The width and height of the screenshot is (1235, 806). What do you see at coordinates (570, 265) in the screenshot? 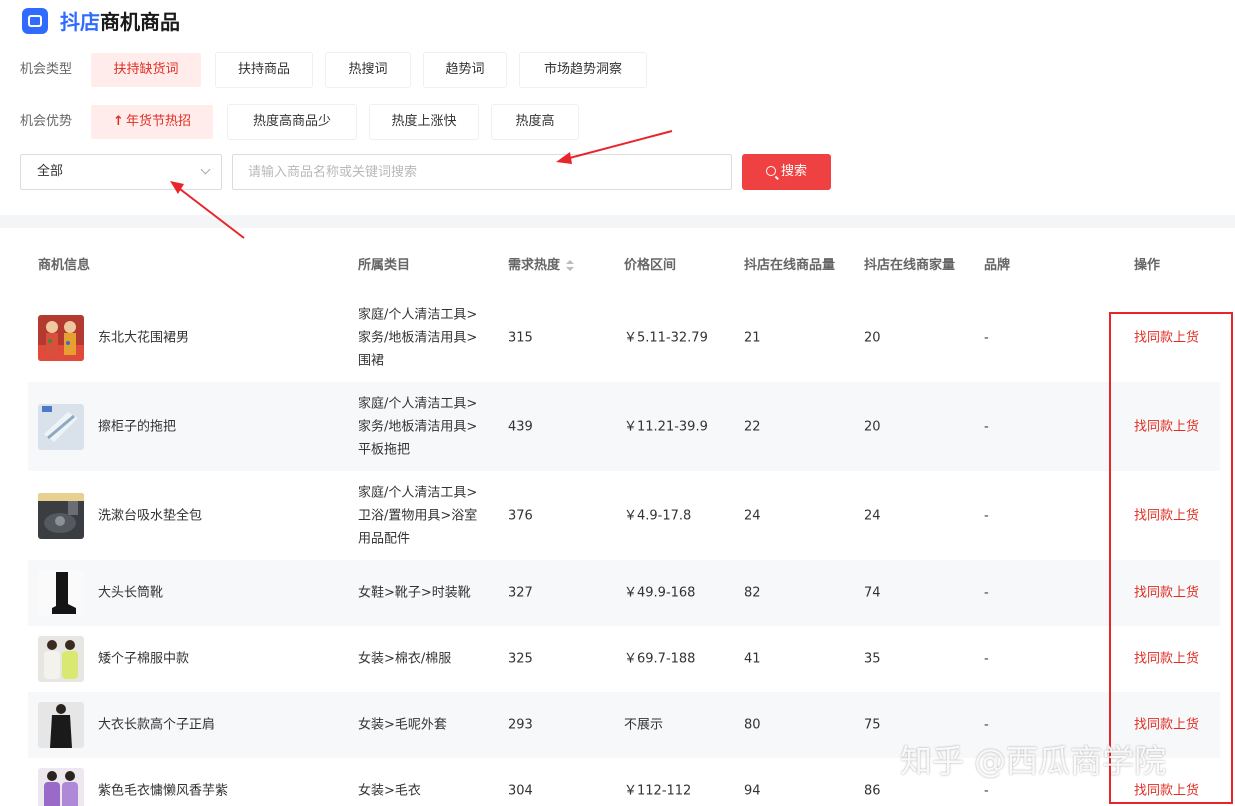
I see `sort-icon` at bounding box center [570, 265].